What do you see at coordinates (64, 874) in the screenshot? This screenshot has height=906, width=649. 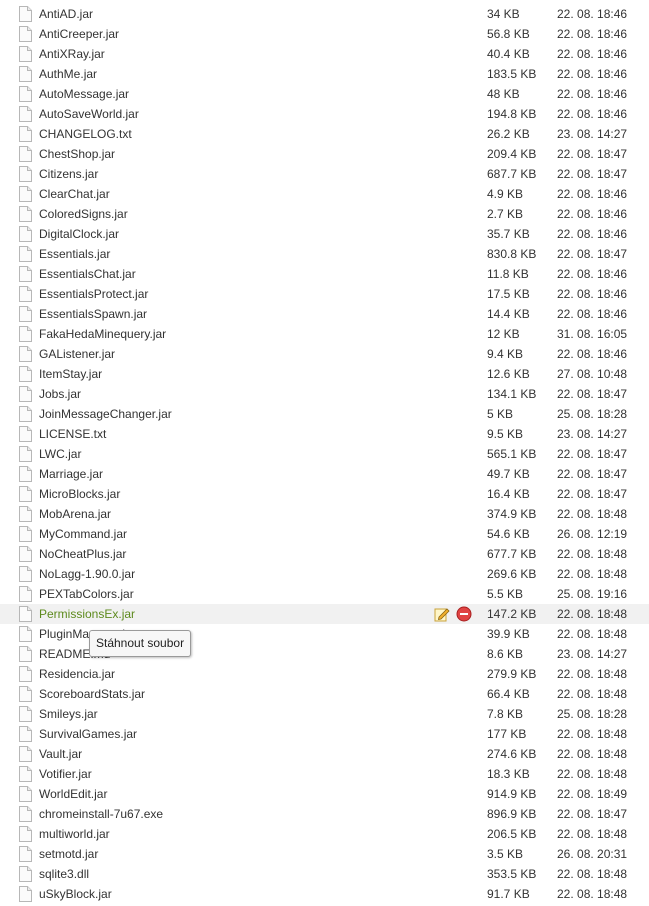 I see `file-name-link: sqlite3.dll` at bounding box center [64, 874].